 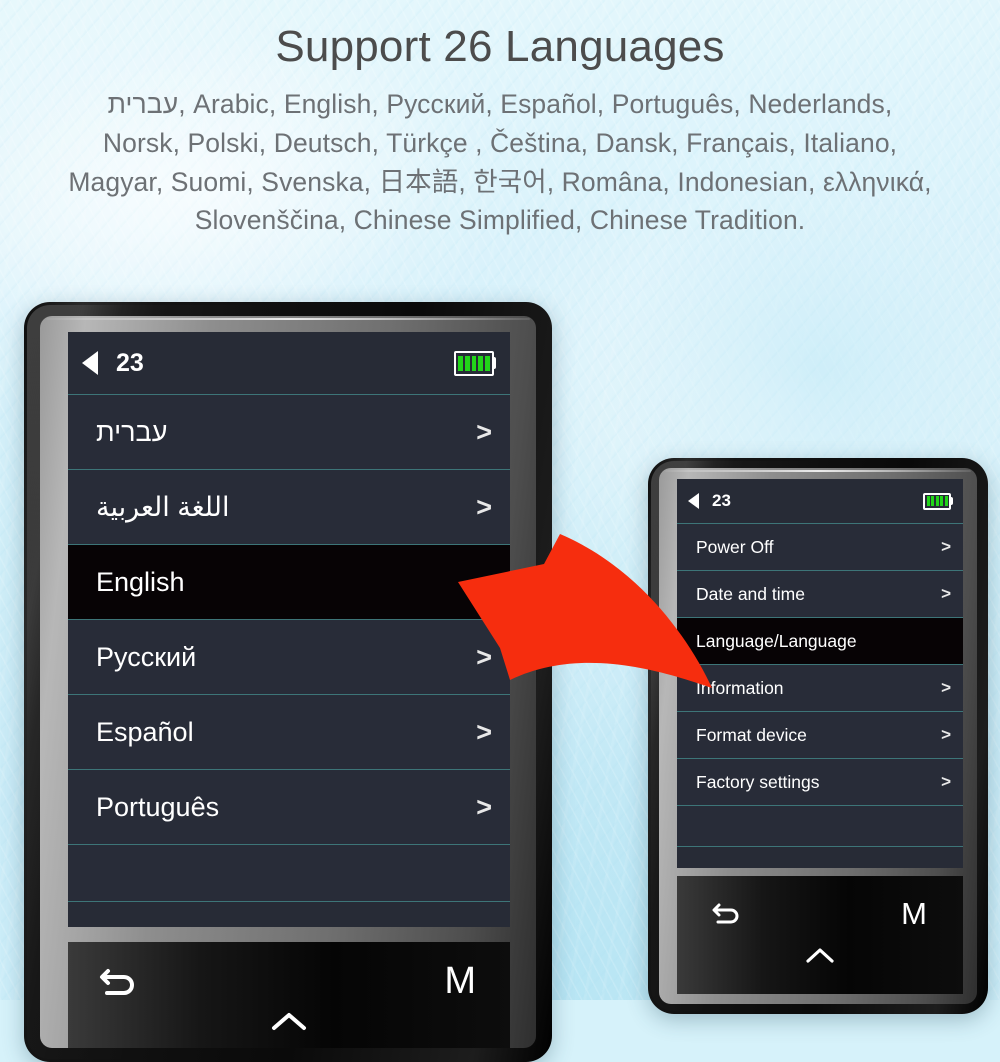 What do you see at coordinates (776, 640) in the screenshot?
I see `list-item-label: Language/Language` at bounding box center [776, 640].